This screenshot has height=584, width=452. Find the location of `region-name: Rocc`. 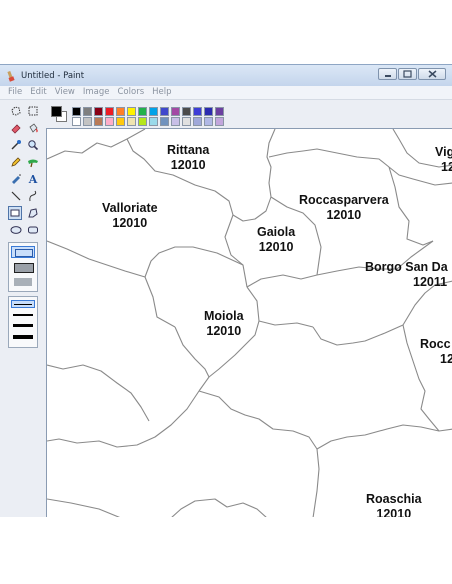

region-name: Rocc is located at coordinates (435, 344).